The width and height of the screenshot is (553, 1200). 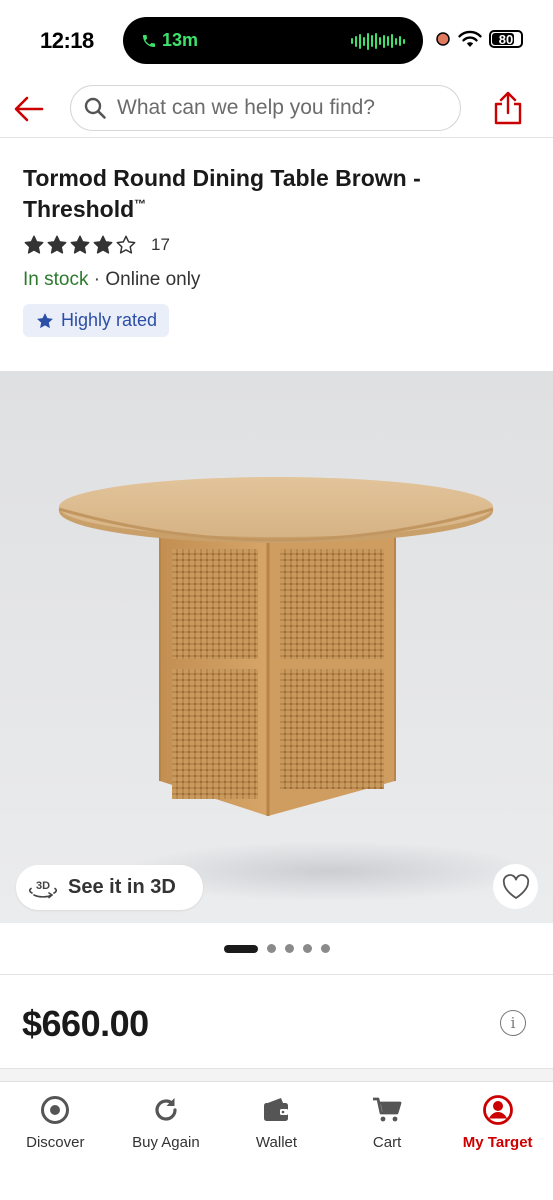 What do you see at coordinates (56, 279) in the screenshot?
I see `stock-status: In stock` at bounding box center [56, 279].